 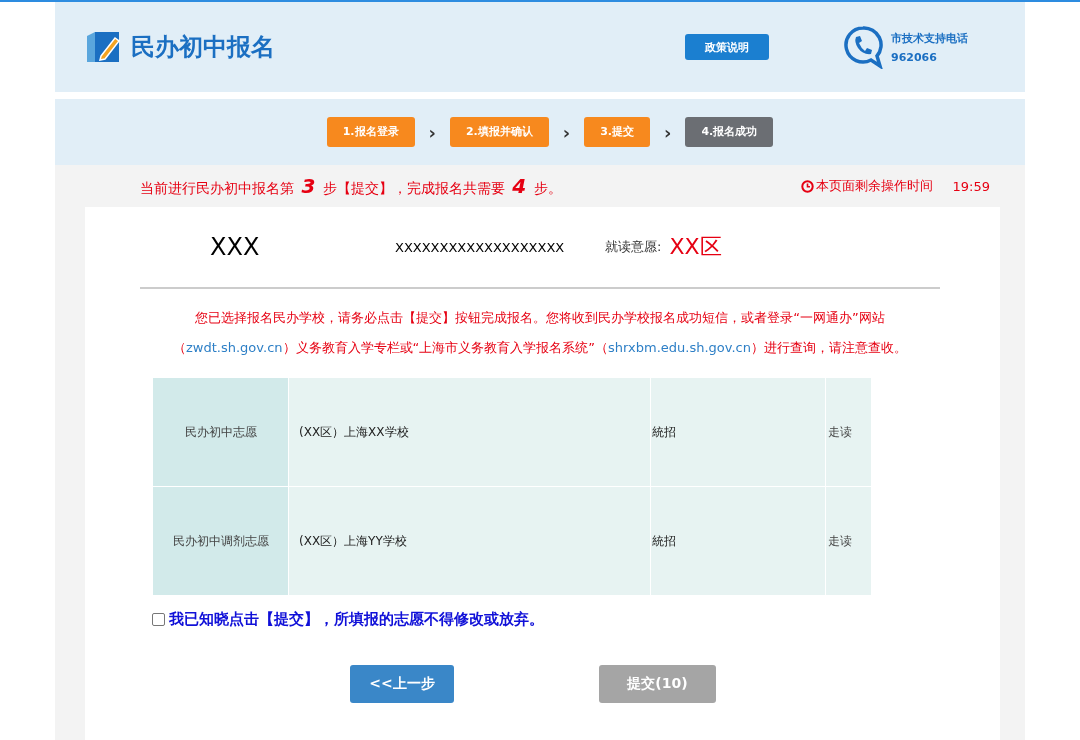 I want to click on table-cell: (XX区）上海YY学校, so click(x=469, y=541).